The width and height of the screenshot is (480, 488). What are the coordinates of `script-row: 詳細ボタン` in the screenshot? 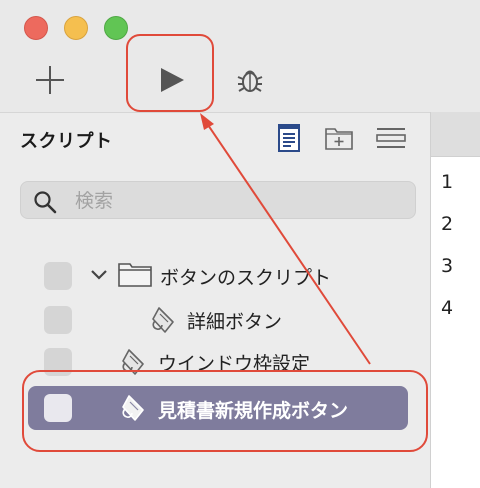 It's located at (215, 320).